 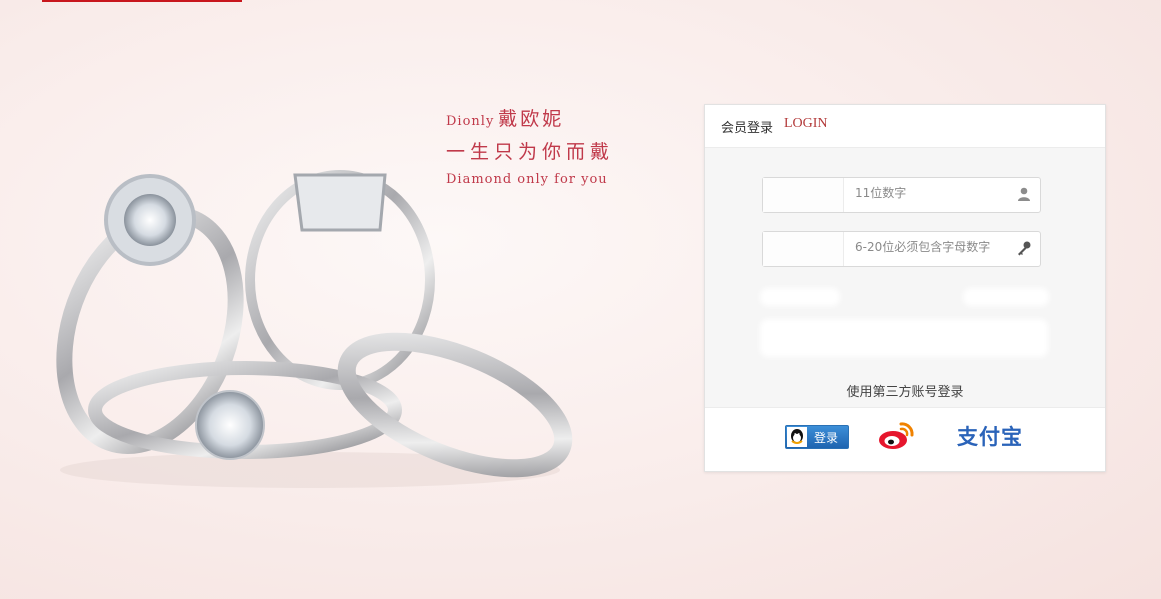 I want to click on alipay-login-button: 支付宝, so click(x=997, y=435).